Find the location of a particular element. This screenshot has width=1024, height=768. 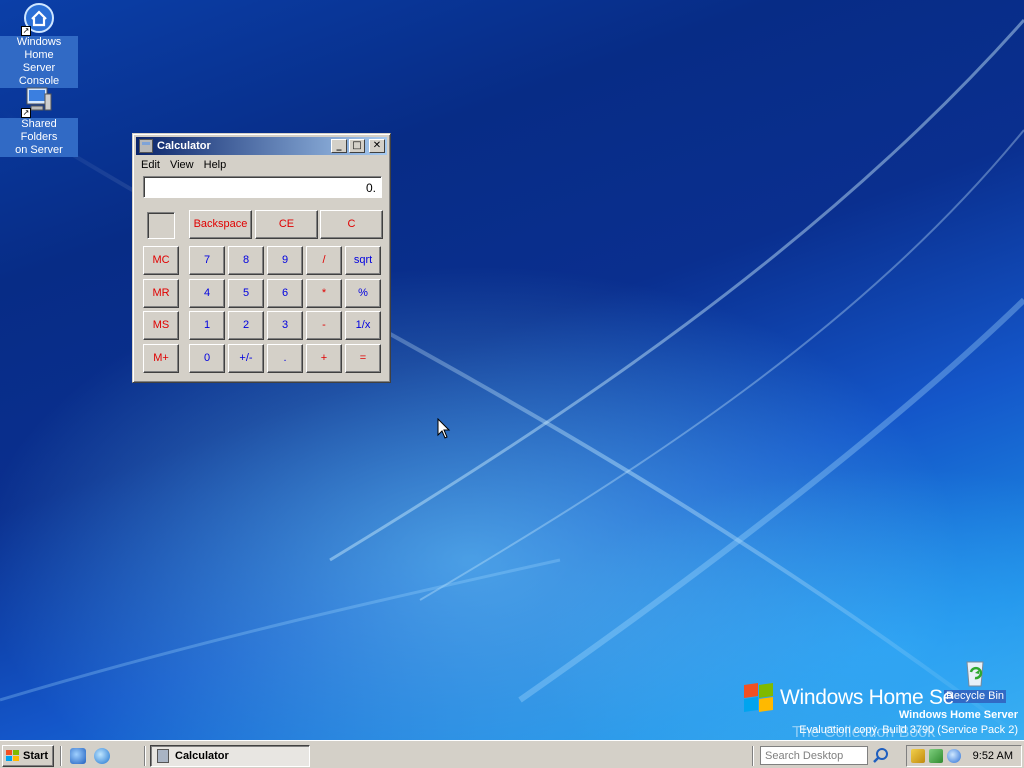

edition-label: Windows Home Server is located at coordinates (958, 715).